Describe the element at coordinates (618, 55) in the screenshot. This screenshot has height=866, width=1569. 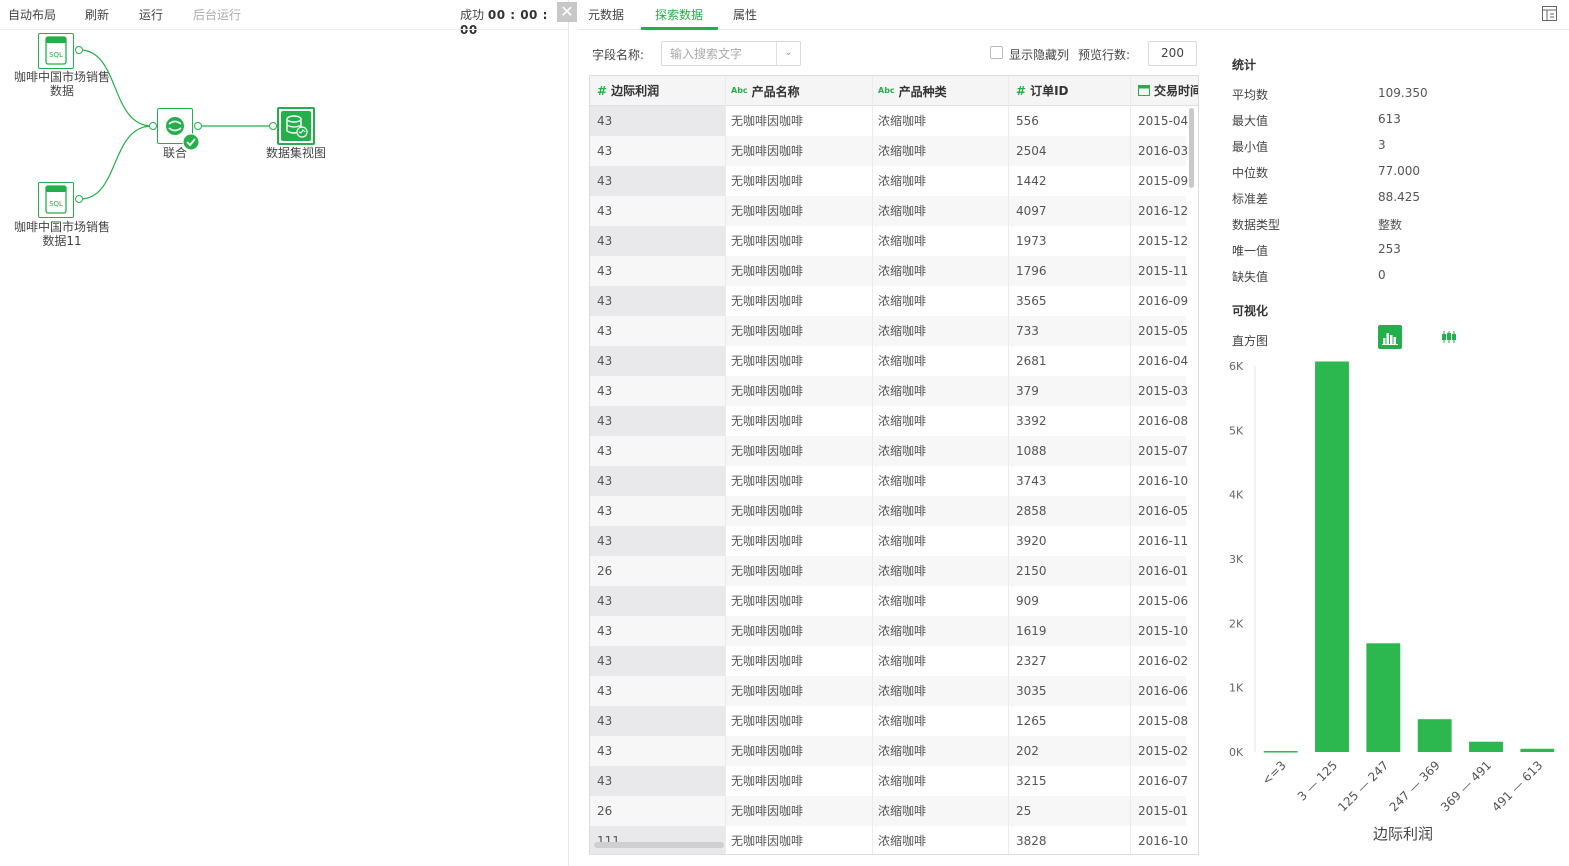
I see `field-name-label: 字段名称:` at that location.